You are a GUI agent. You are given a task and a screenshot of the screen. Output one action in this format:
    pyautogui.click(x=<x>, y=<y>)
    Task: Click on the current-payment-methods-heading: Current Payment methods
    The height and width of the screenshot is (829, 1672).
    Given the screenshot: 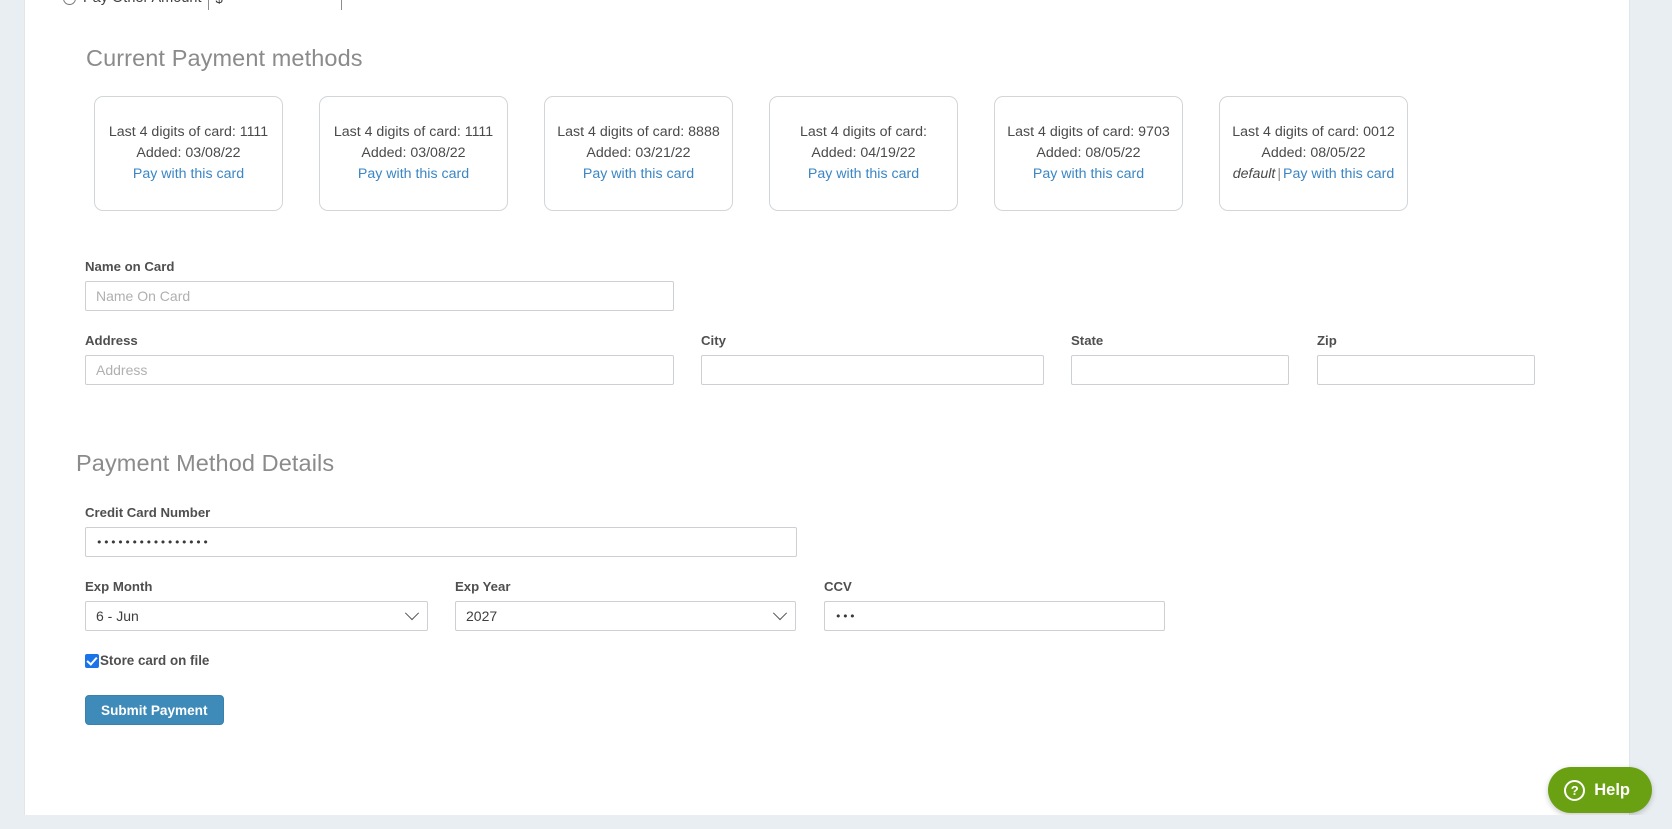 What is the action you would take?
    pyautogui.click(x=224, y=58)
    